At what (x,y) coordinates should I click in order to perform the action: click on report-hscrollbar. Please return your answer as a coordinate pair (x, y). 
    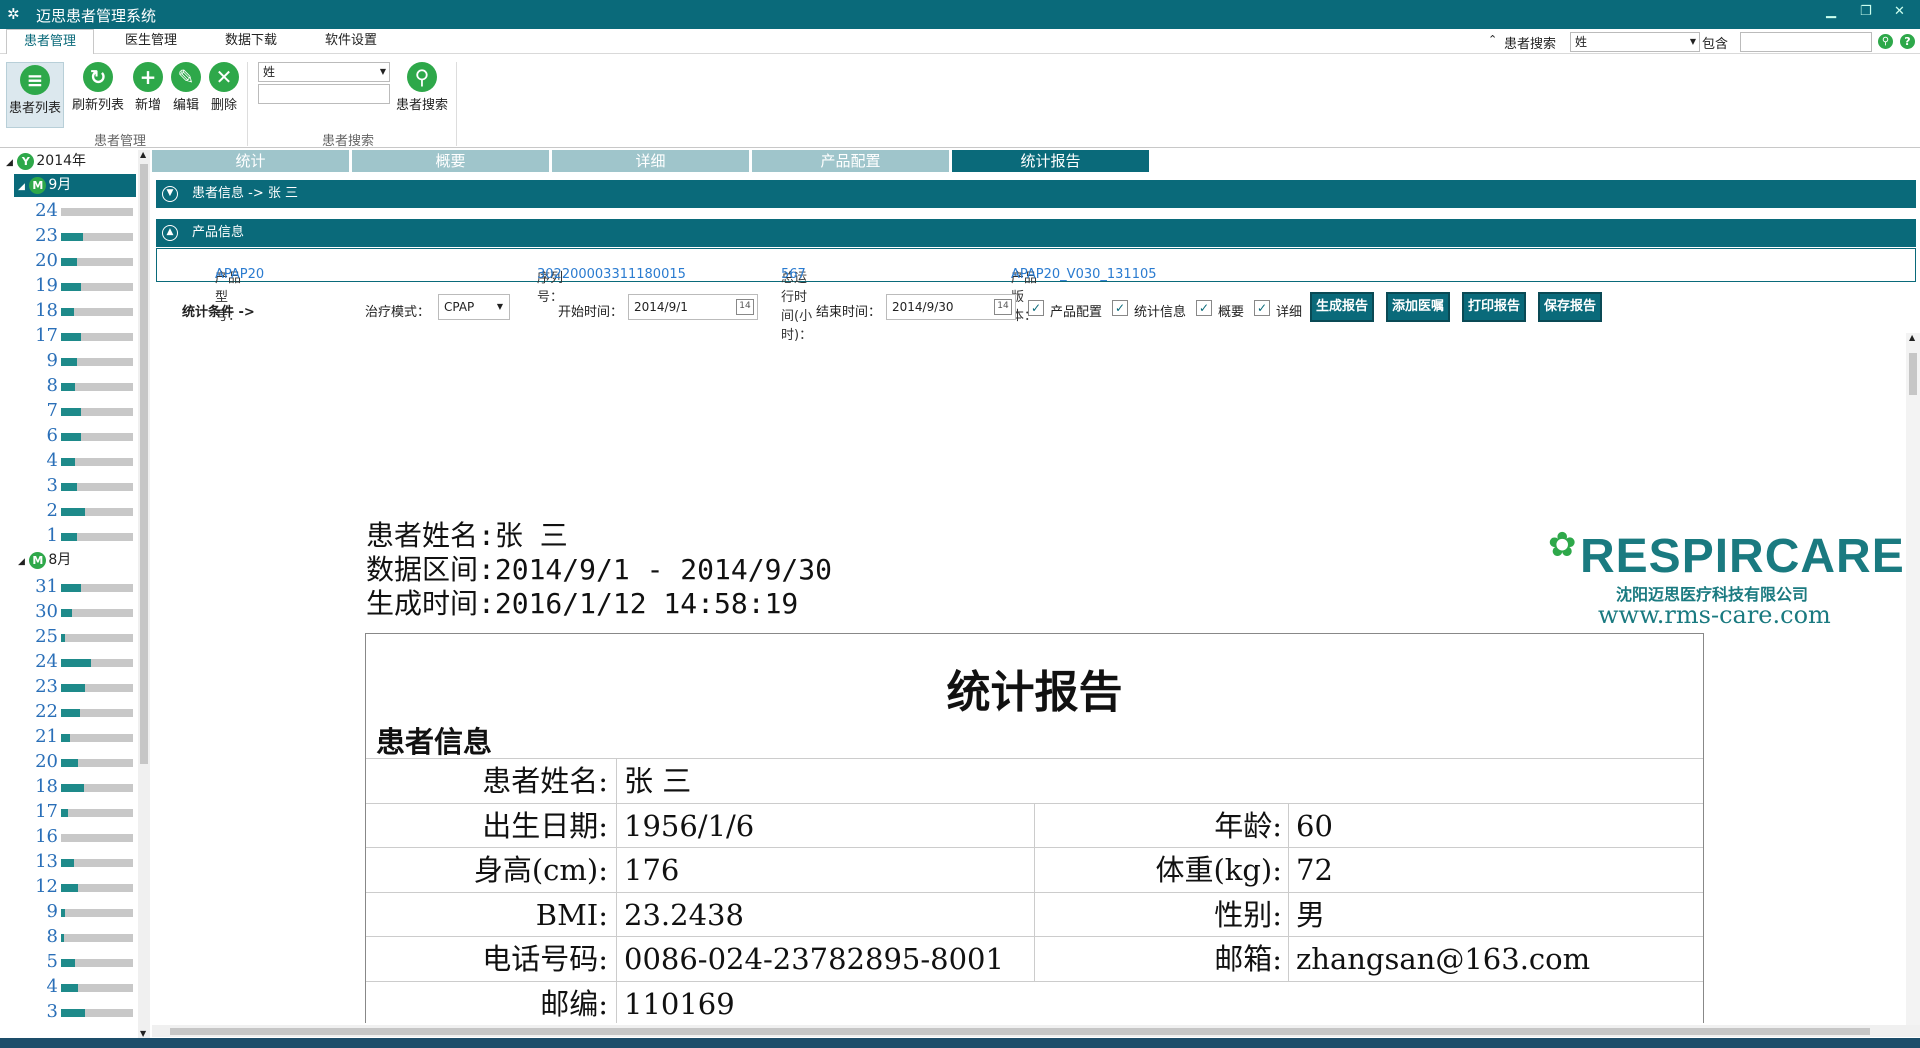
    Looking at the image, I should click on (1036, 1031).